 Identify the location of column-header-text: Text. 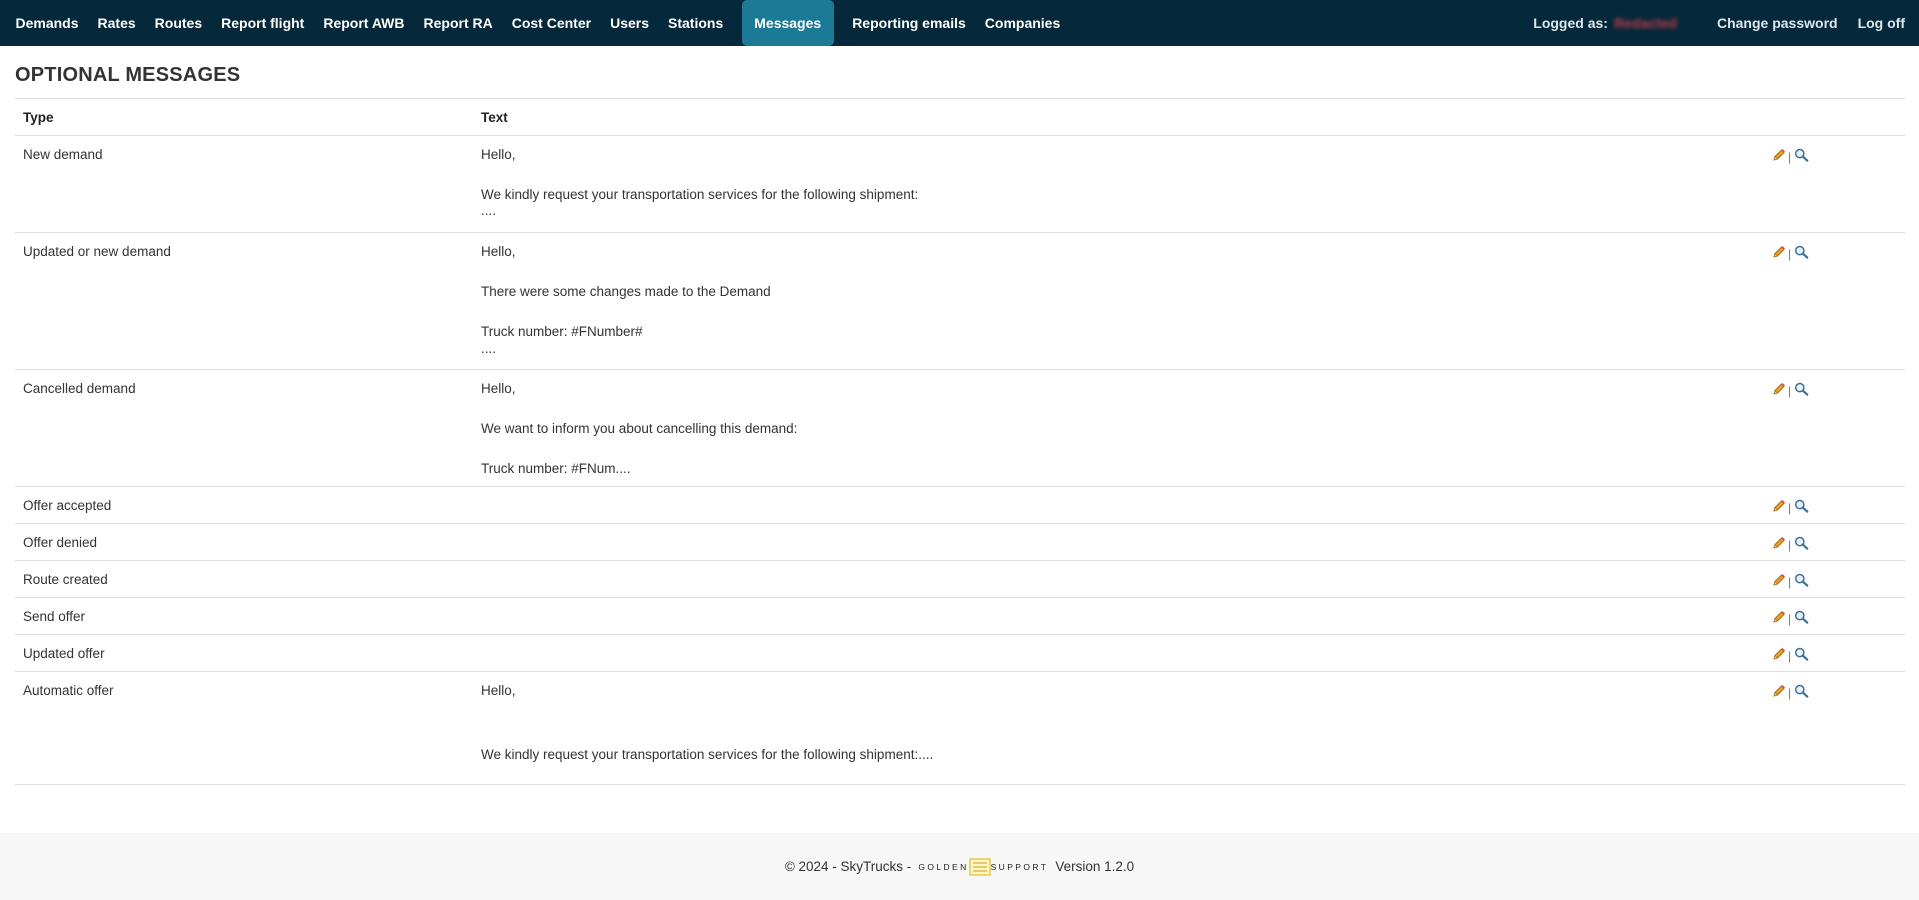
(494, 117).